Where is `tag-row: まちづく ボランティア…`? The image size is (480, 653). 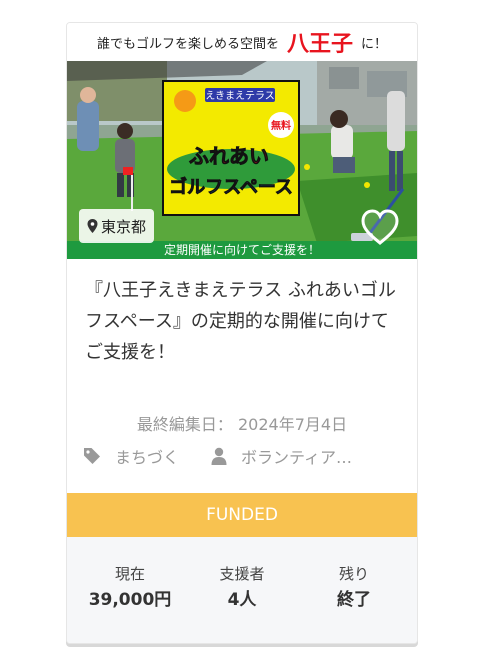
tag-row: まちづく ボランティア… is located at coordinates (243, 456).